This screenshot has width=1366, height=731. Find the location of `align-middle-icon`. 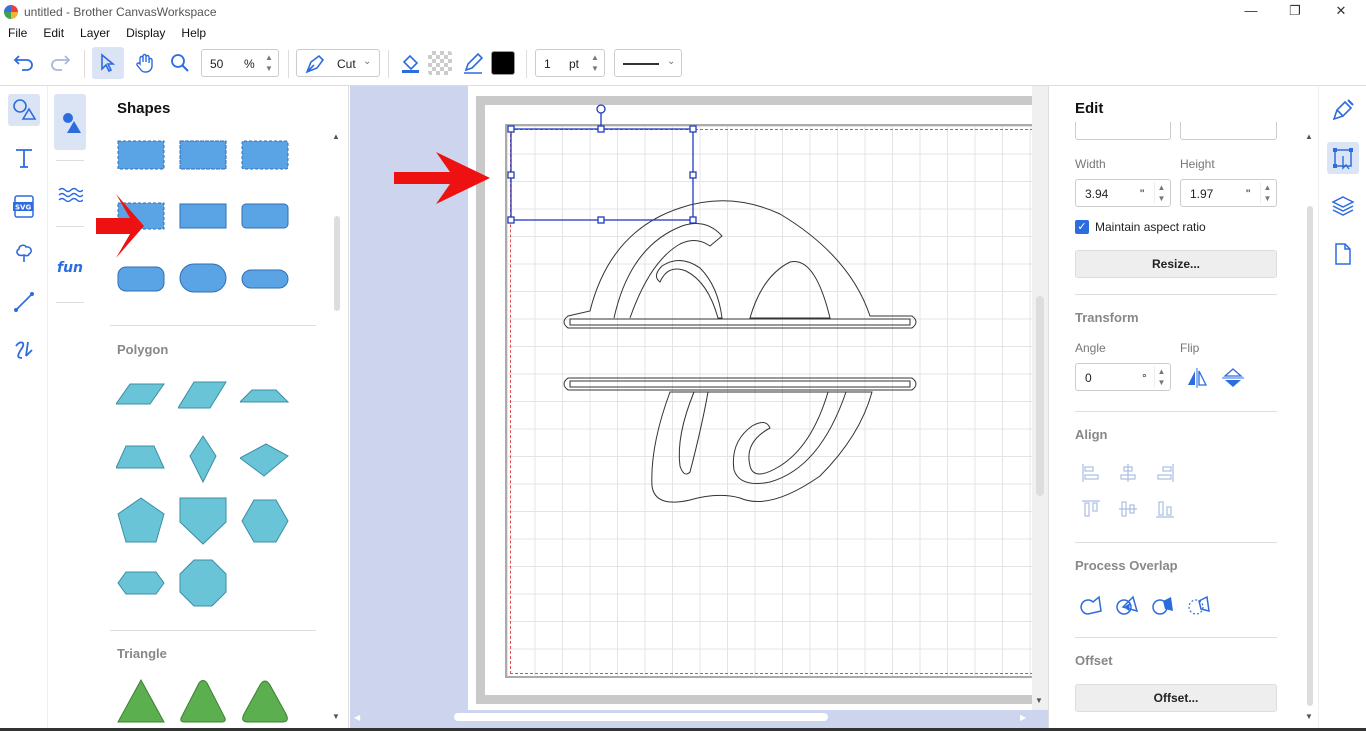

align-middle-icon is located at coordinates (1128, 509).